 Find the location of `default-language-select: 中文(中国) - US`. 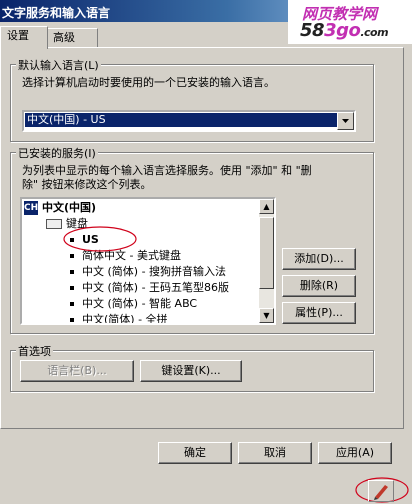

default-language-select: 中文(中国) - US is located at coordinates (189, 121).